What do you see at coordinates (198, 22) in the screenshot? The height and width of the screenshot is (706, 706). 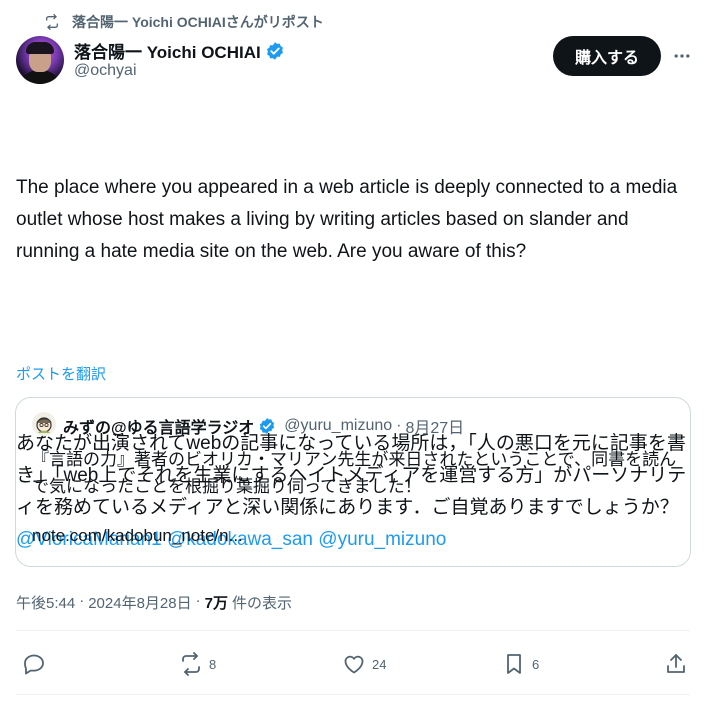 I see `repost-text: 落合陽一 Yoichi OCHIAIさんがリポスト` at bounding box center [198, 22].